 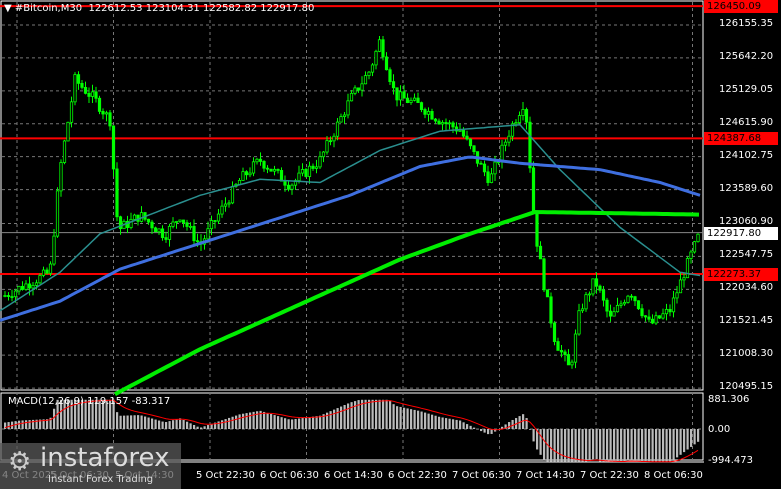 I want to click on watermark-tagline: Instant Forex Trading, so click(x=101, y=479).